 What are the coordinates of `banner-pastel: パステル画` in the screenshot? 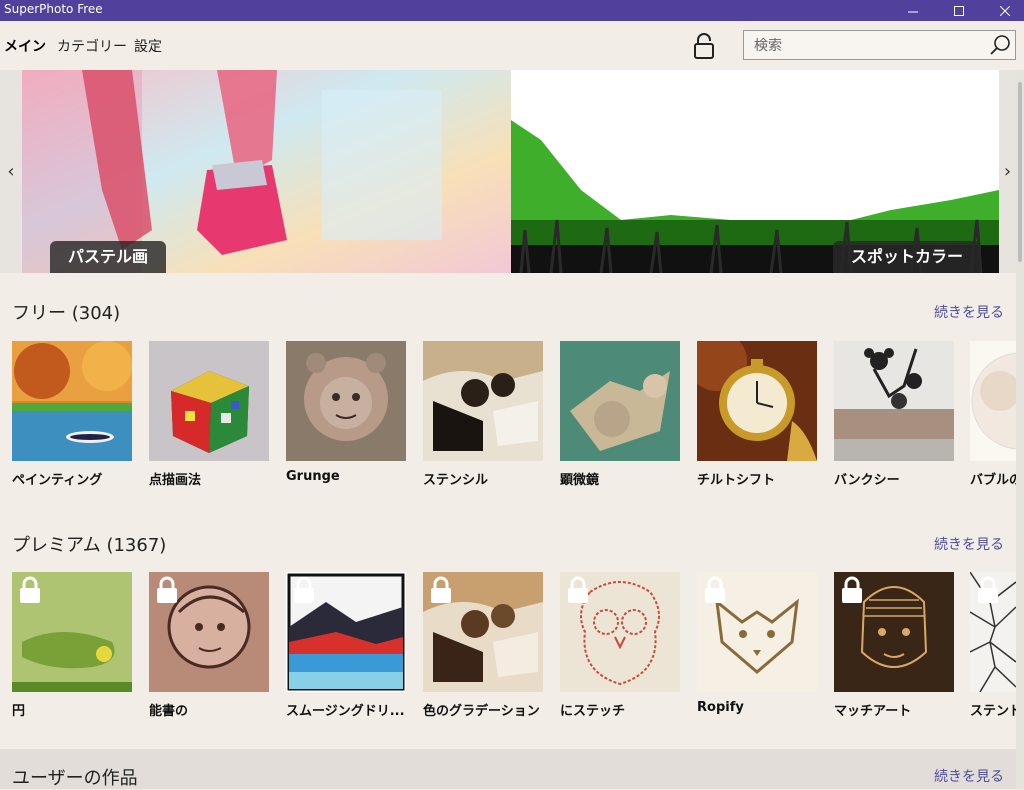 It's located at (266, 171).